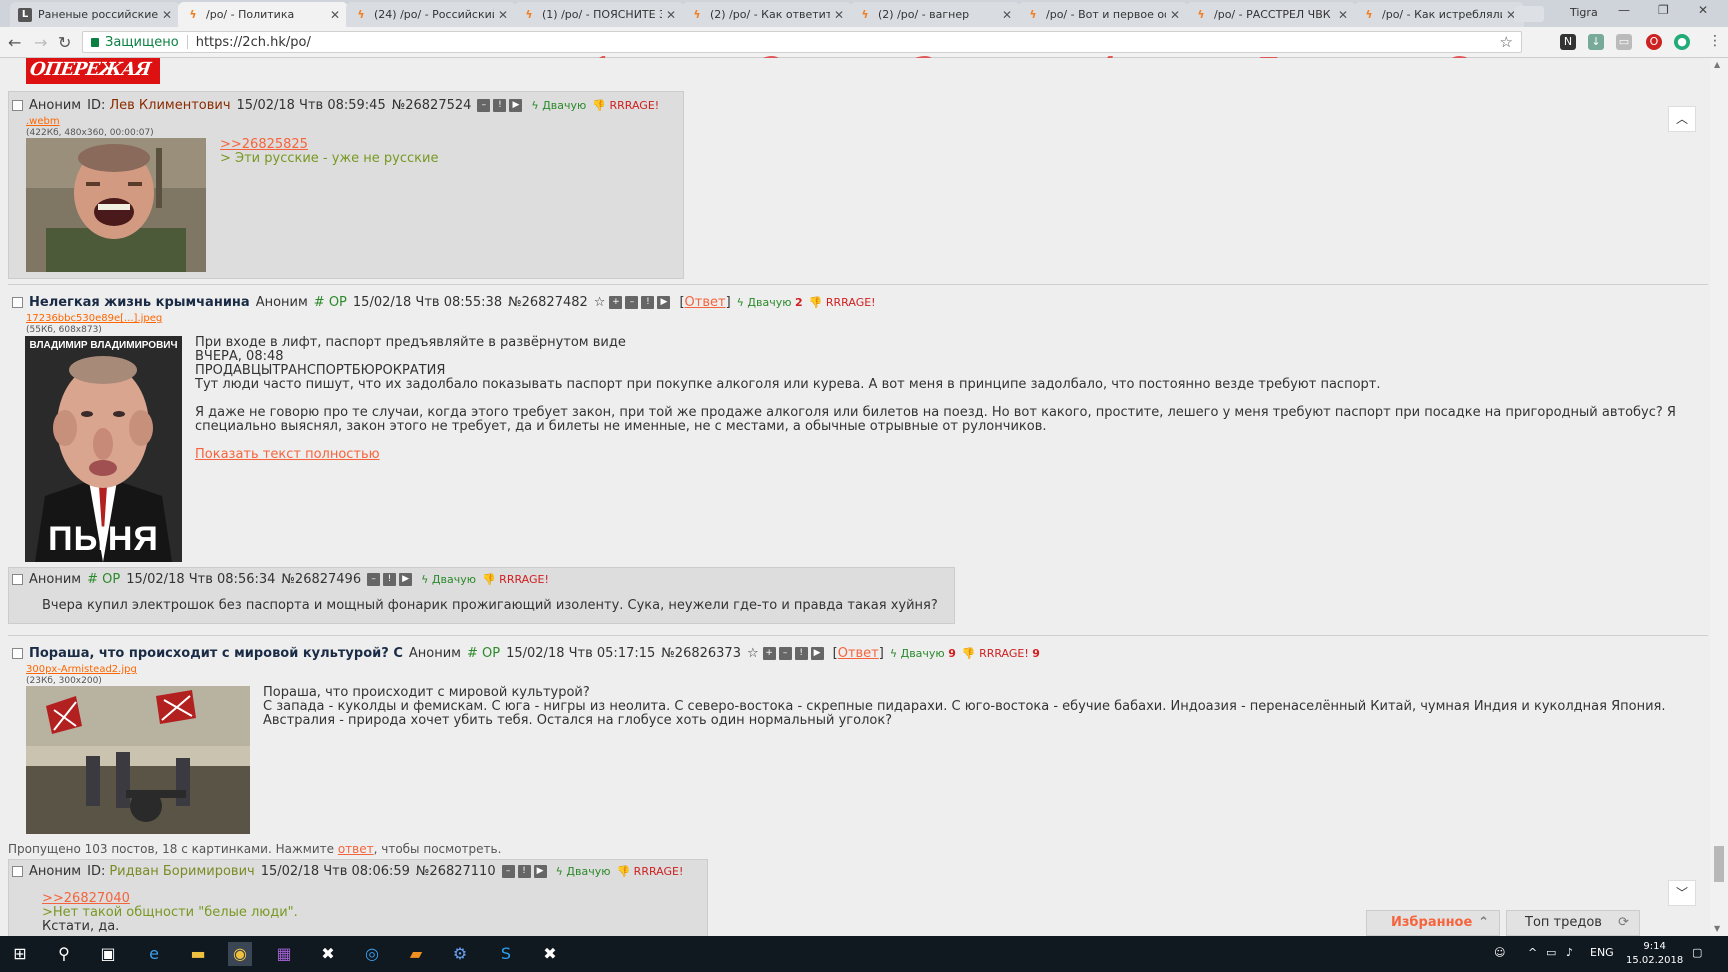 The height and width of the screenshot is (972, 1728). I want to click on scroll-down-button: ﹀, so click(1682, 893).